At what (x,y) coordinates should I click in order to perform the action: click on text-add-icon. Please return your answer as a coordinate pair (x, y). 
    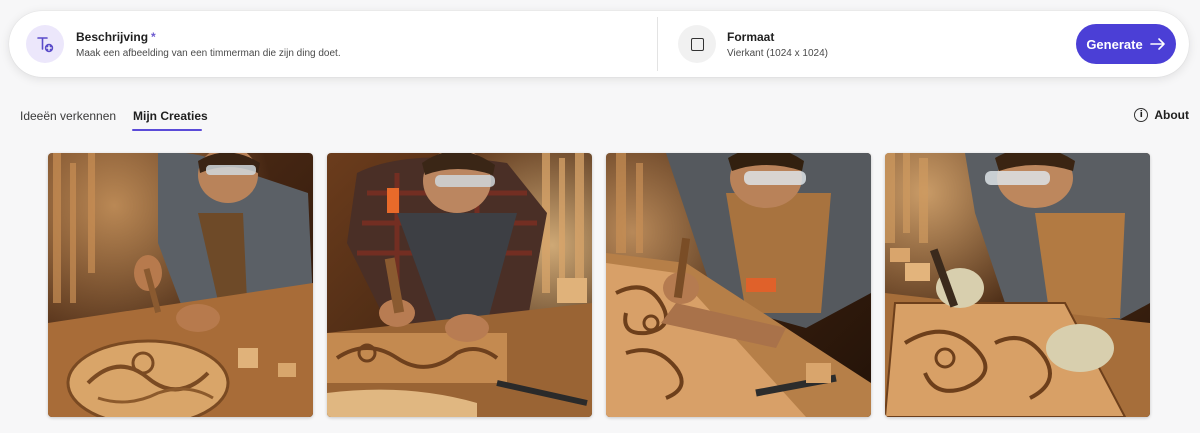
    Looking at the image, I should click on (45, 44).